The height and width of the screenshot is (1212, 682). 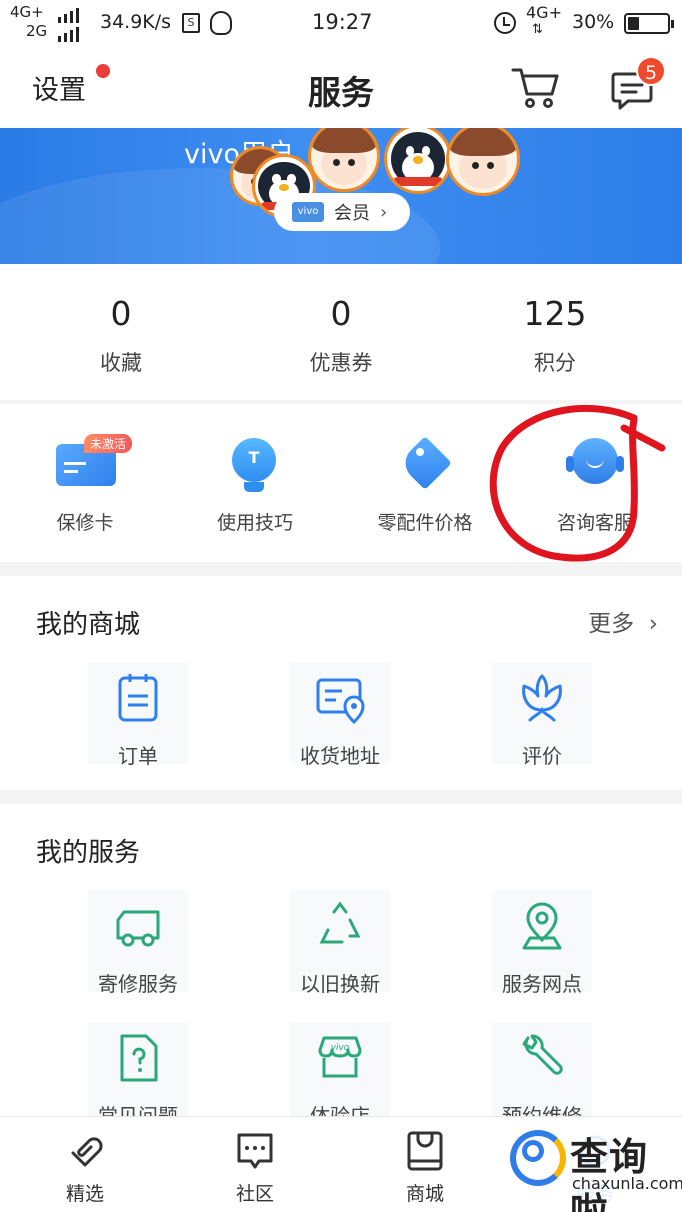 What do you see at coordinates (424, 1194) in the screenshot?
I see `tab-label: 商城` at bounding box center [424, 1194].